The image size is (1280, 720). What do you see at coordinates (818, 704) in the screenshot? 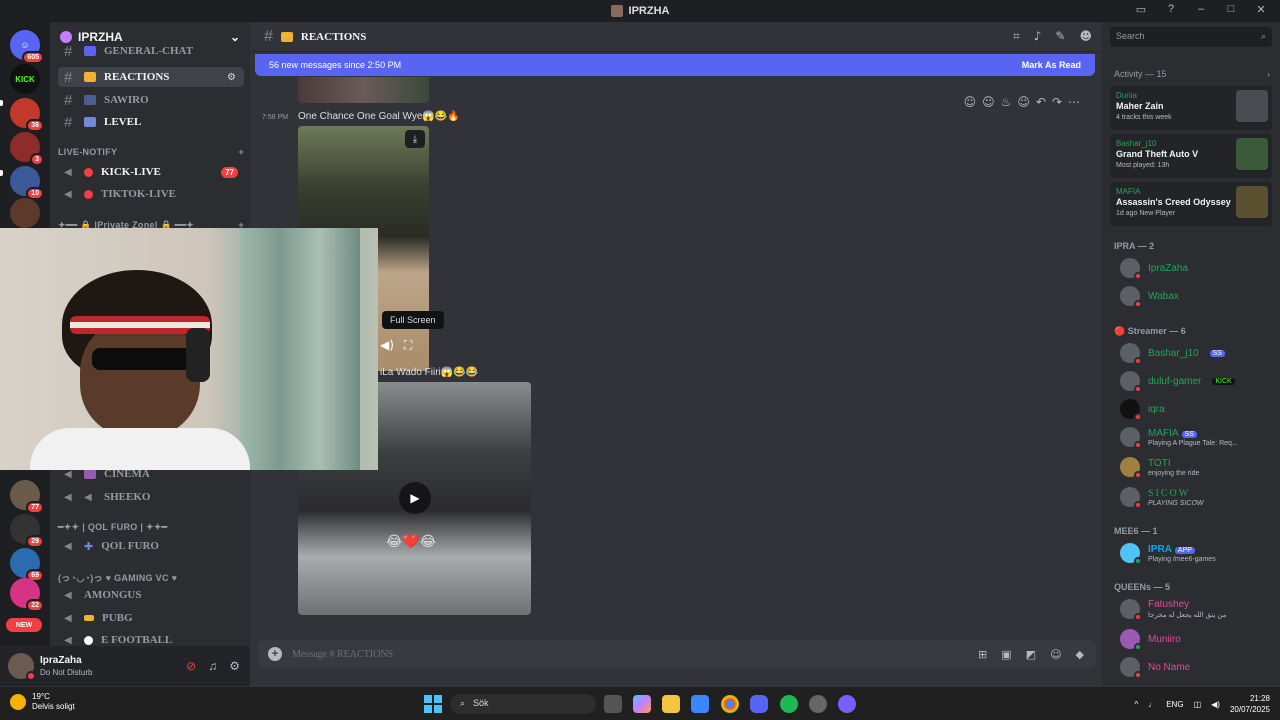
I see `obs-icon` at bounding box center [818, 704].